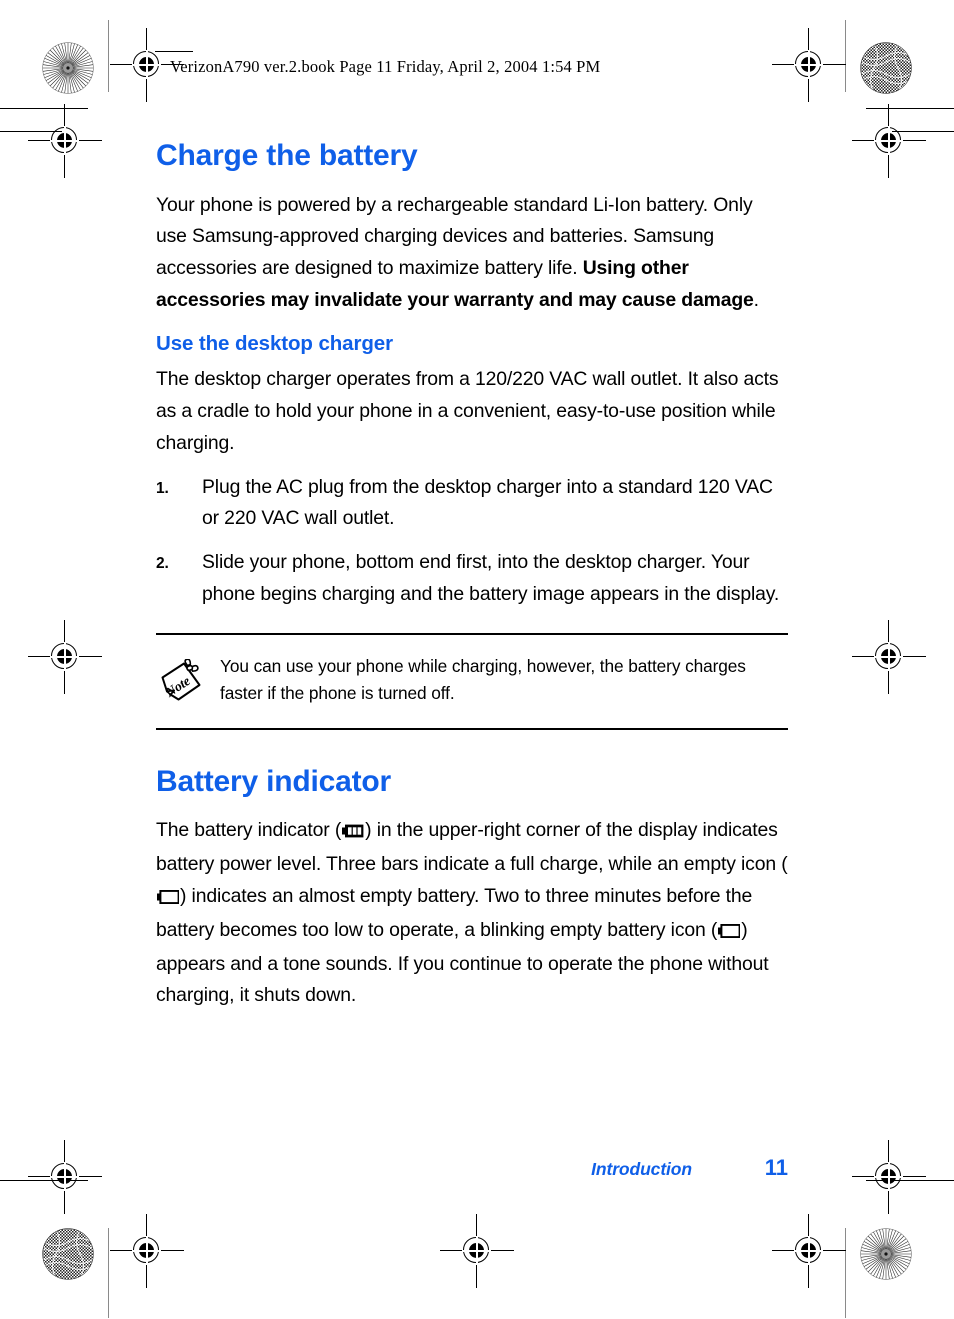  Describe the element at coordinates (174, 52) in the screenshot. I see `header-rule` at that location.